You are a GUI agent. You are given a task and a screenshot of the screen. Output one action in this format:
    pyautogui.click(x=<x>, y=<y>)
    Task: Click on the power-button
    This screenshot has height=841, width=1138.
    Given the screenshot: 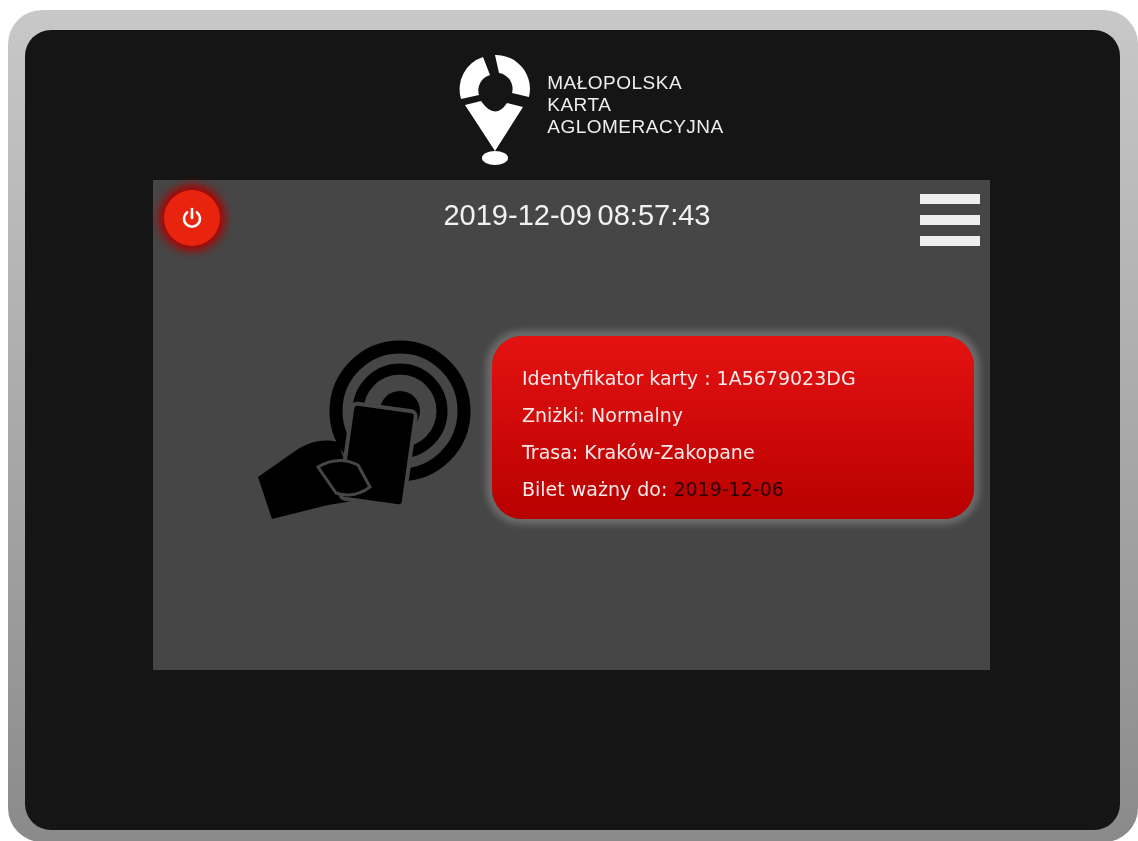 What is the action you would take?
    pyautogui.click(x=192, y=218)
    